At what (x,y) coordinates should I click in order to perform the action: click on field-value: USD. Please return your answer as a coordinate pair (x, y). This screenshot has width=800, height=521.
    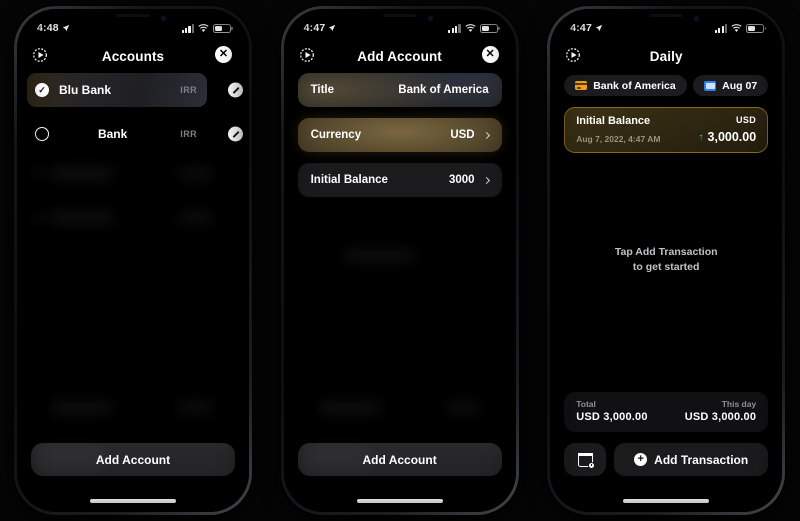
    Looking at the image, I should click on (462, 135).